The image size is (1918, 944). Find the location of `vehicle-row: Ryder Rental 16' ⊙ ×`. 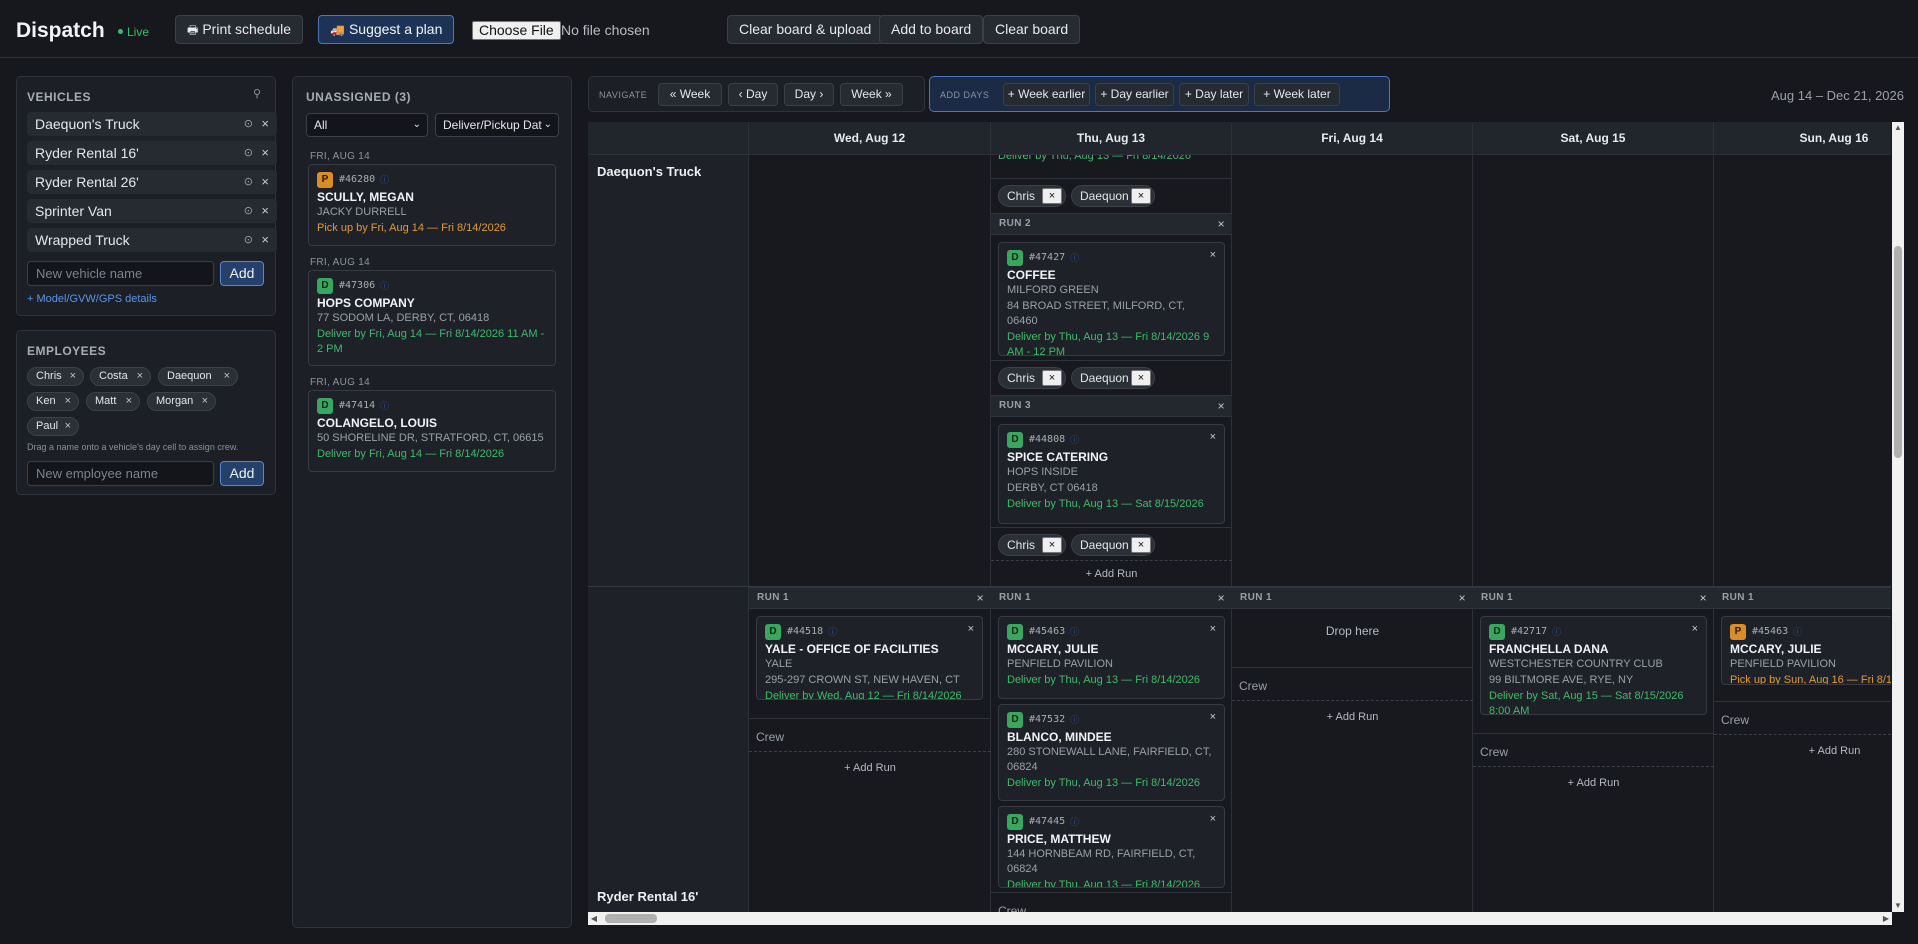

vehicle-row: Ryder Rental 16' ⊙ × is located at coordinates (152, 153).